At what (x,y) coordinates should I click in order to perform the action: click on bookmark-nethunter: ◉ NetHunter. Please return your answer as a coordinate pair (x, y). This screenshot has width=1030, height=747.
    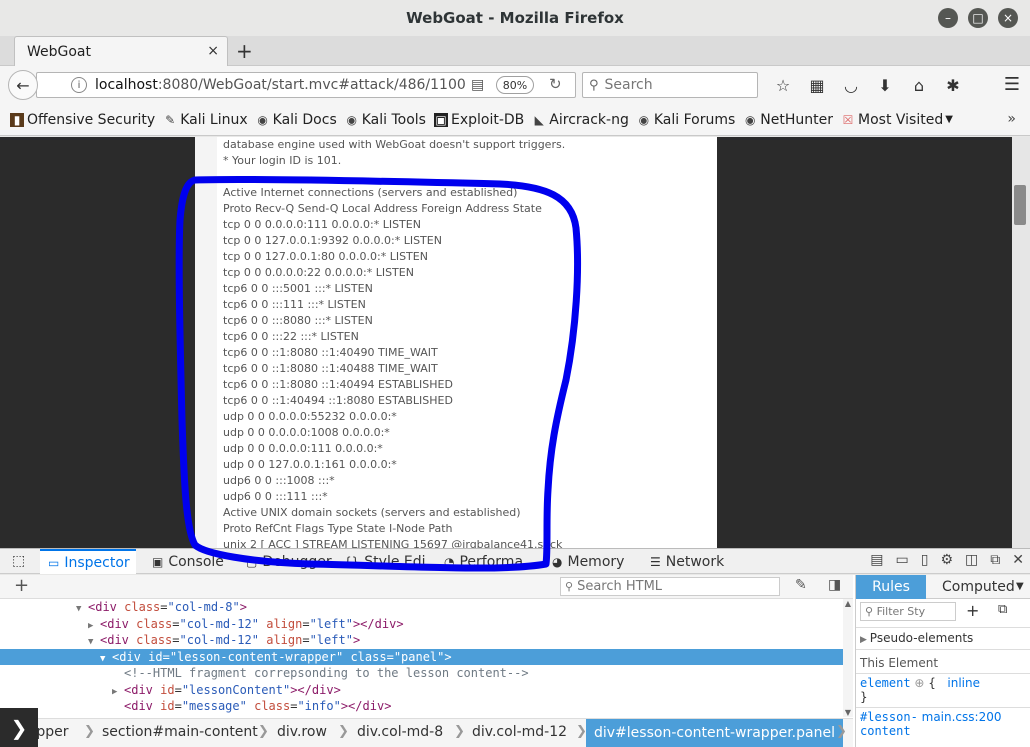
    Looking at the image, I should click on (788, 120).